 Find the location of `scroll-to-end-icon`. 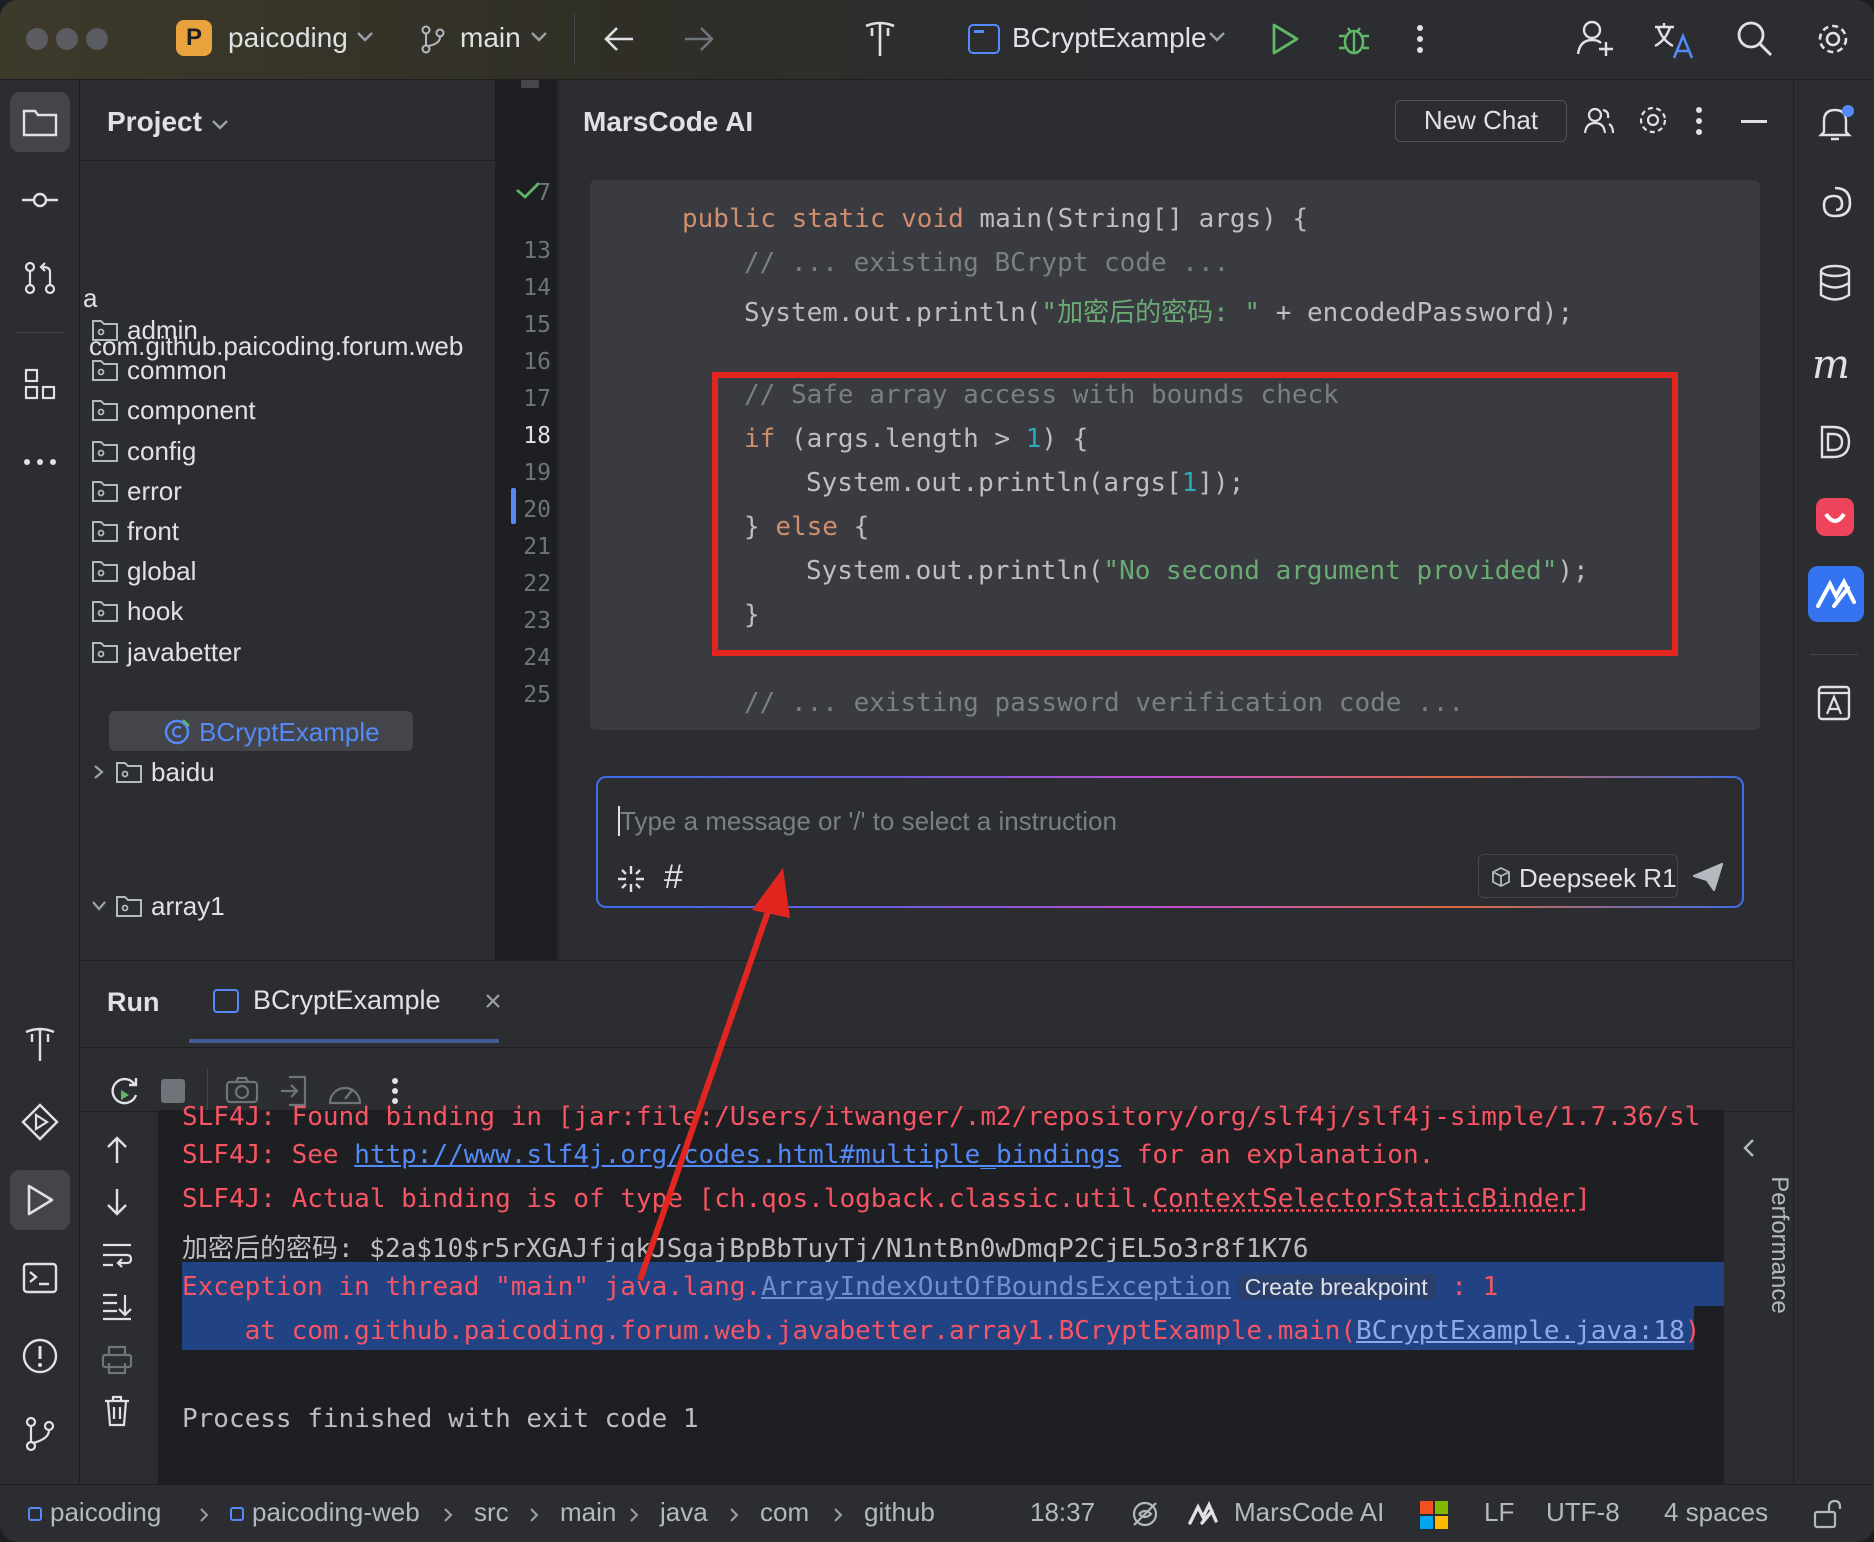

scroll-to-end-icon is located at coordinates (117, 1306).